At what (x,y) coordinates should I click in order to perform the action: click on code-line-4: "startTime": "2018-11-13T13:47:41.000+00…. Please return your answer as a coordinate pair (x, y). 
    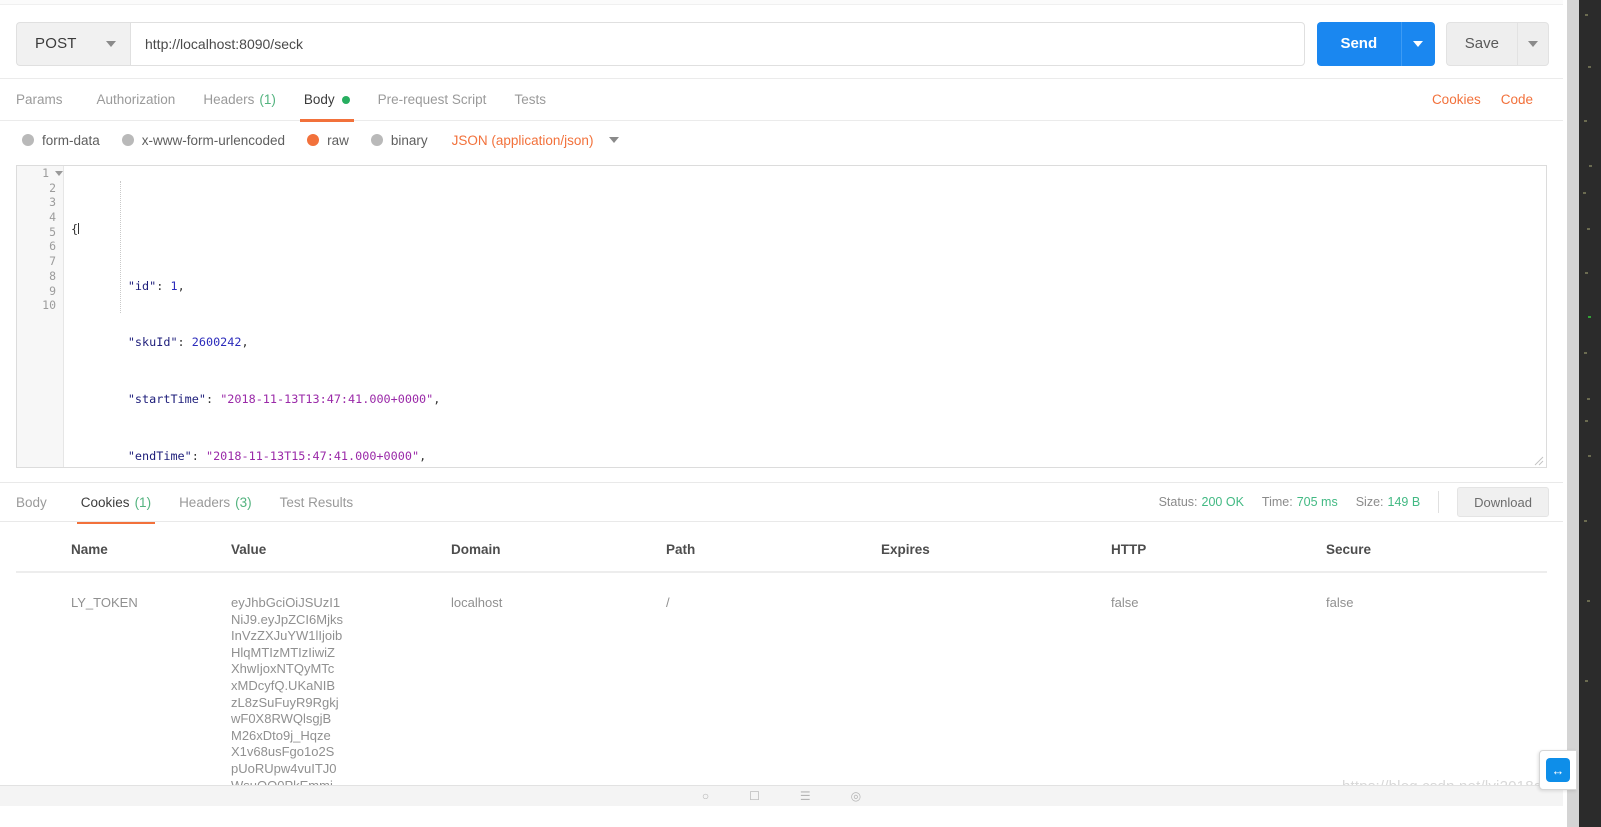
    Looking at the image, I should click on (284, 399).